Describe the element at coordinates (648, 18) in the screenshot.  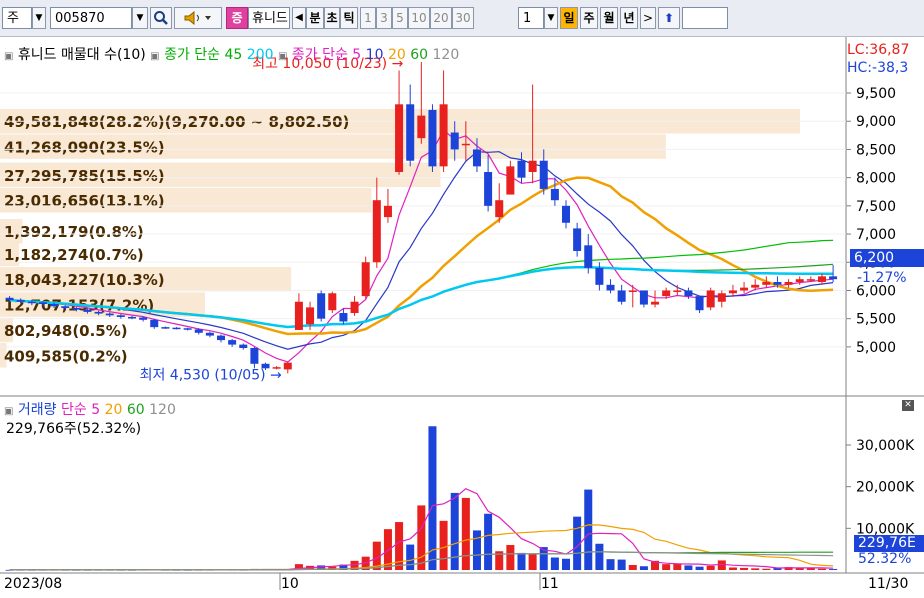
I see `next-arrow-icon: >` at that location.